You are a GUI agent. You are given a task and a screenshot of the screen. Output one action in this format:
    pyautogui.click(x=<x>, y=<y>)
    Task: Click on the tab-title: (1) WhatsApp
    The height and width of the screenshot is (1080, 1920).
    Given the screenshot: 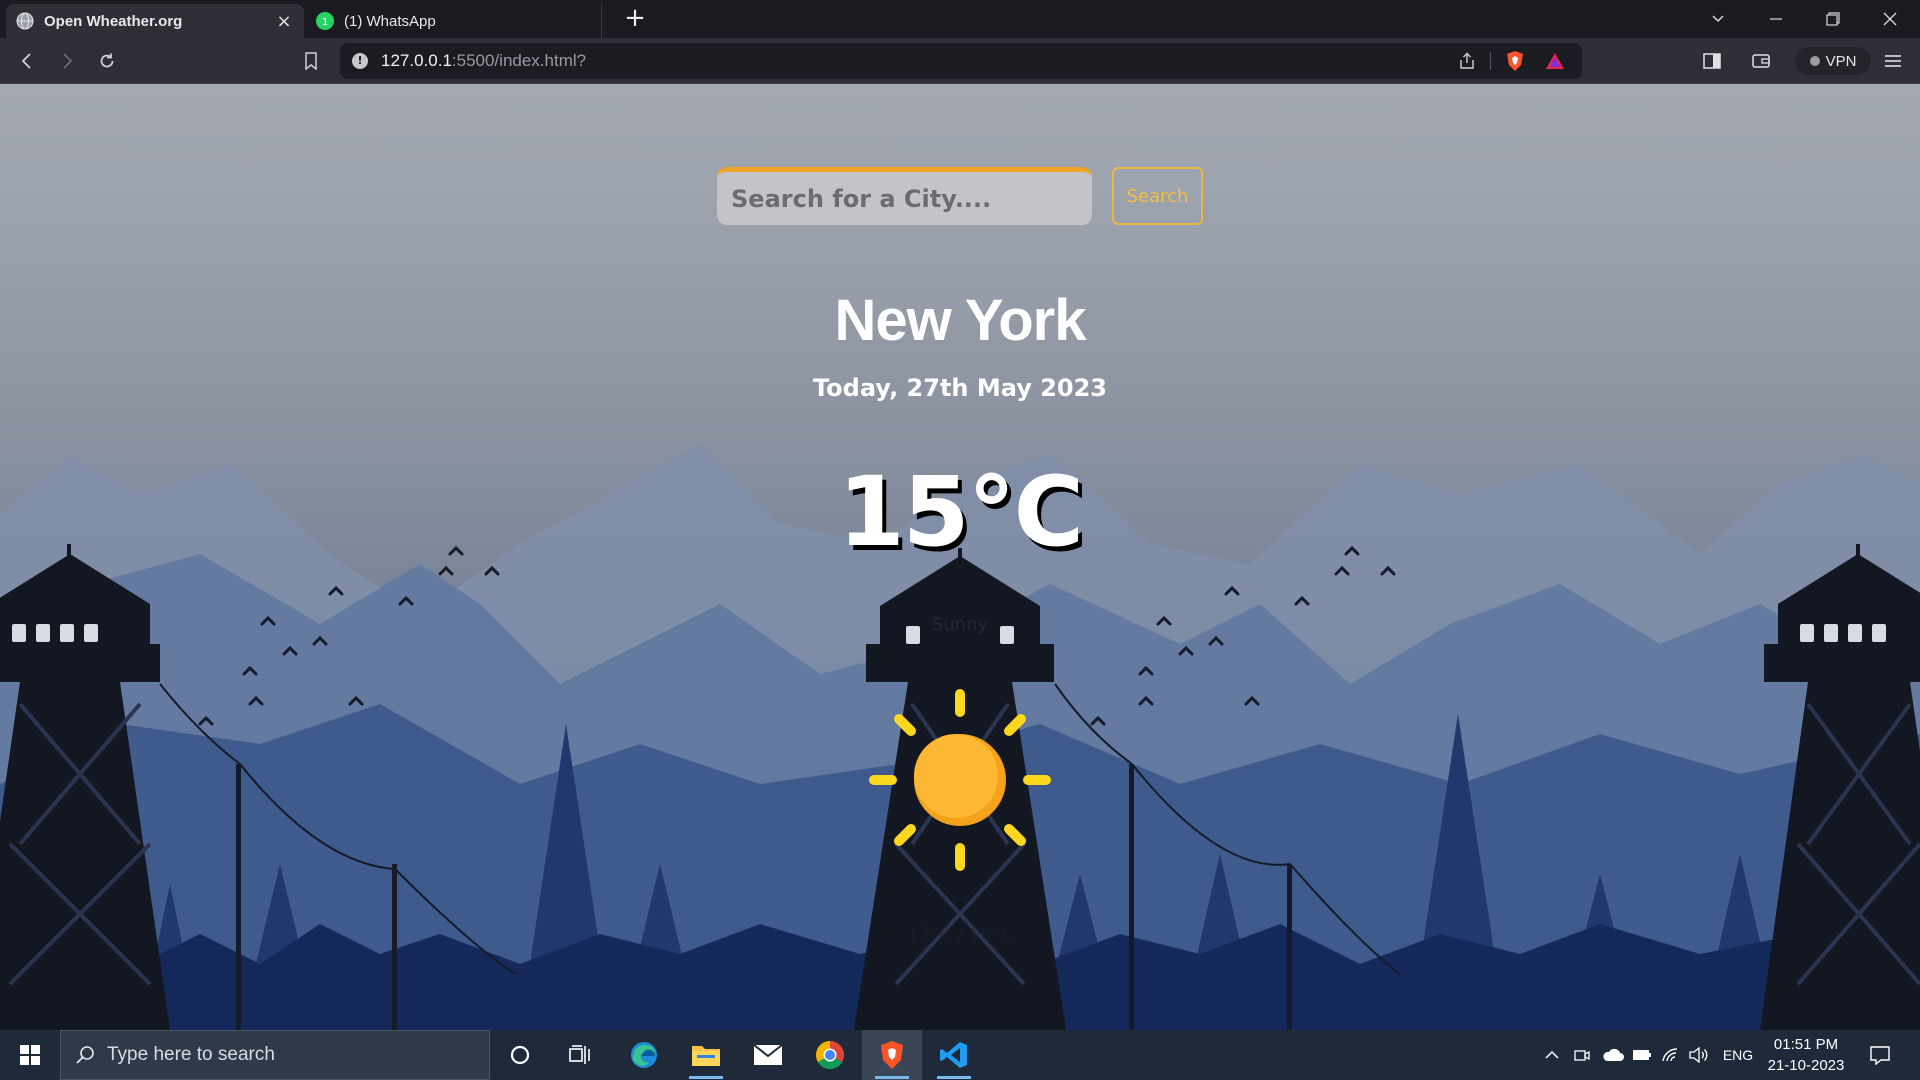 What is the action you would take?
    pyautogui.click(x=390, y=21)
    